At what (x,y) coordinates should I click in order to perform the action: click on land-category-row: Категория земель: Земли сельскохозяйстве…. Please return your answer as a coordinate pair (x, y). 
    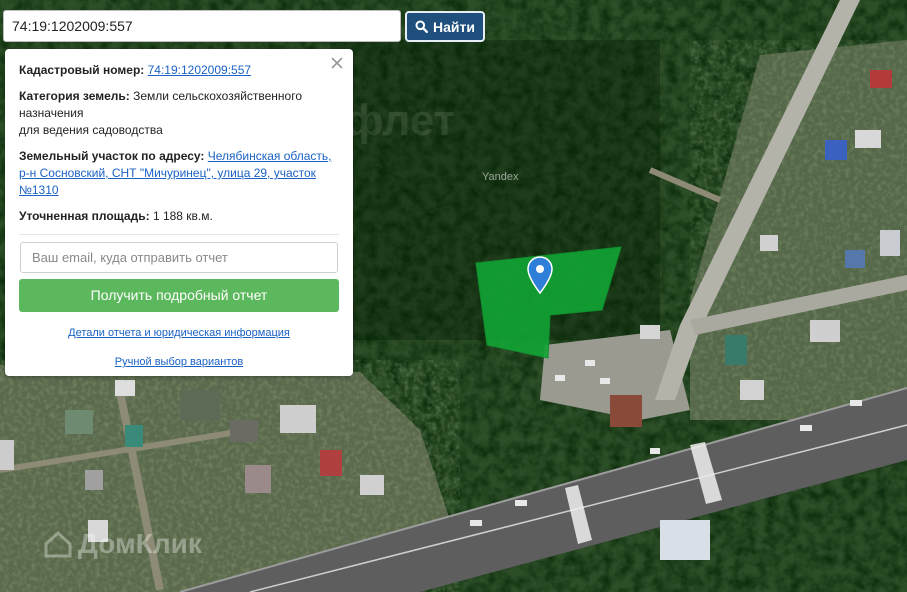
    Looking at the image, I should click on (179, 113).